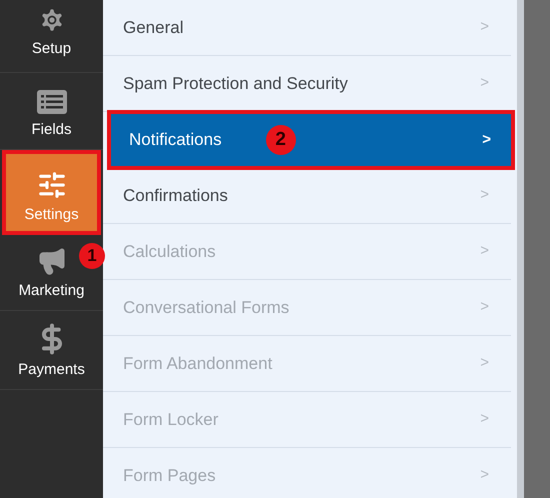  What do you see at coordinates (51, 261) in the screenshot?
I see `megaphone-icon` at bounding box center [51, 261].